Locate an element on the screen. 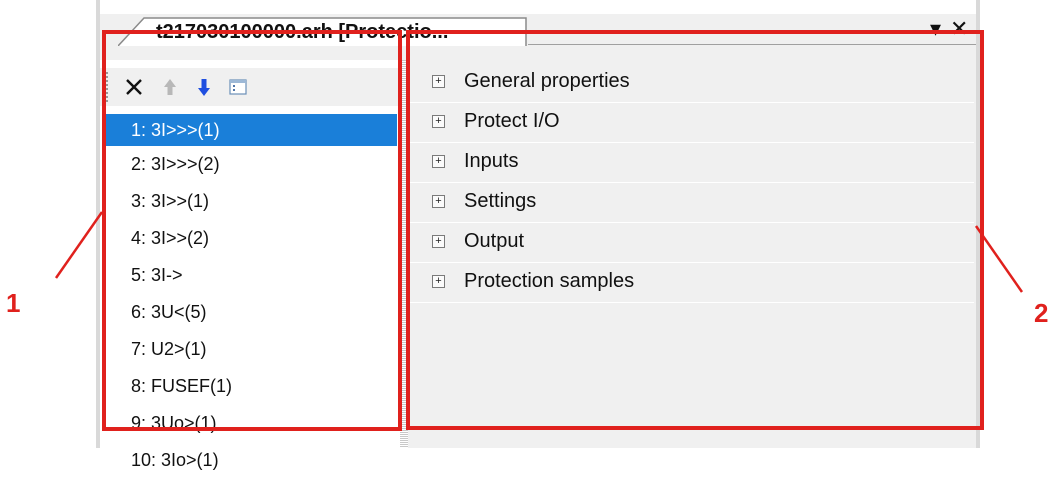 The width and height of the screenshot is (1053, 479). callout-label-2: 2 is located at coordinates (1041, 313).